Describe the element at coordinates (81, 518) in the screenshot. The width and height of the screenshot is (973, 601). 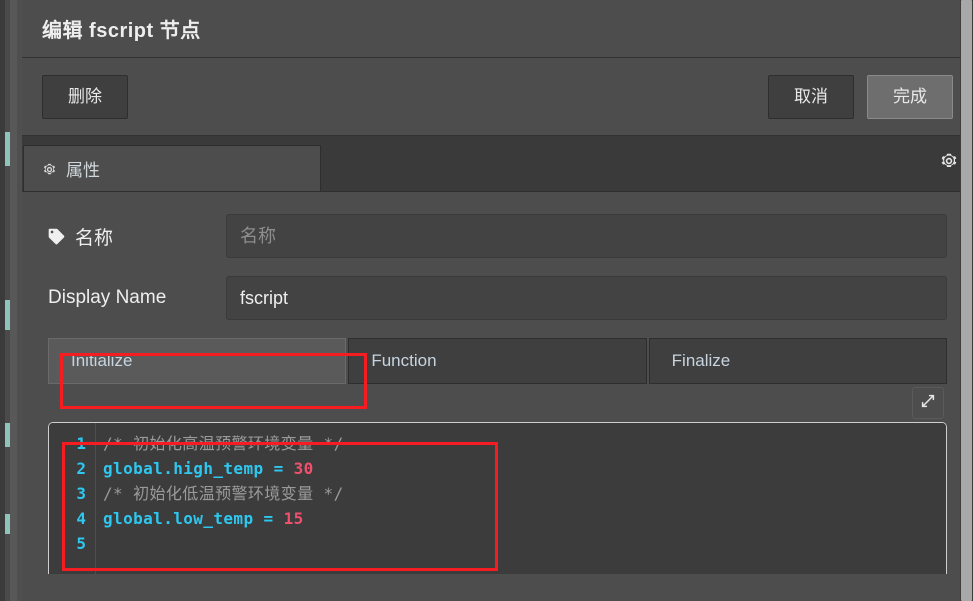
I see `line-number: 4` at that location.